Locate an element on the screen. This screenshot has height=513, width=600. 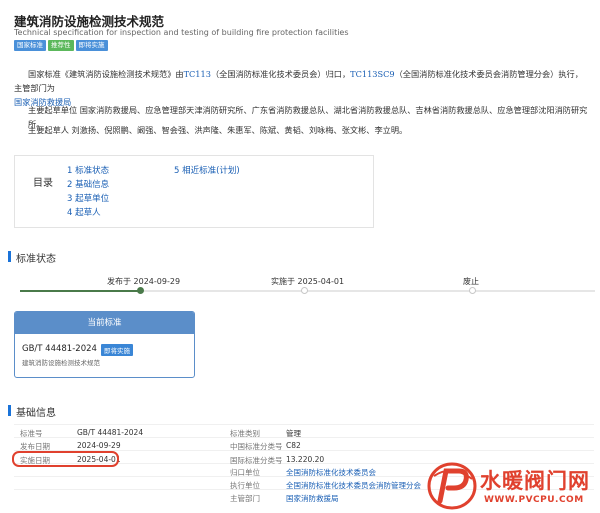
current-standard-card: 当前标准 GB/T 44481-2024 即将实施 建筑消防设施检测技术规范 is located at coordinates (104, 344).